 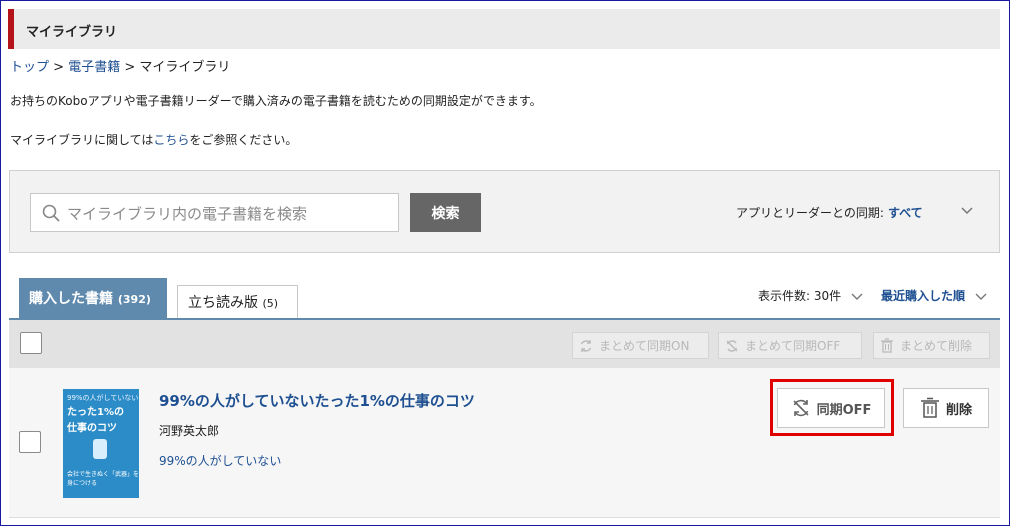 I want to click on tab-previews: 立ち読み版 (5), so click(x=237, y=302).